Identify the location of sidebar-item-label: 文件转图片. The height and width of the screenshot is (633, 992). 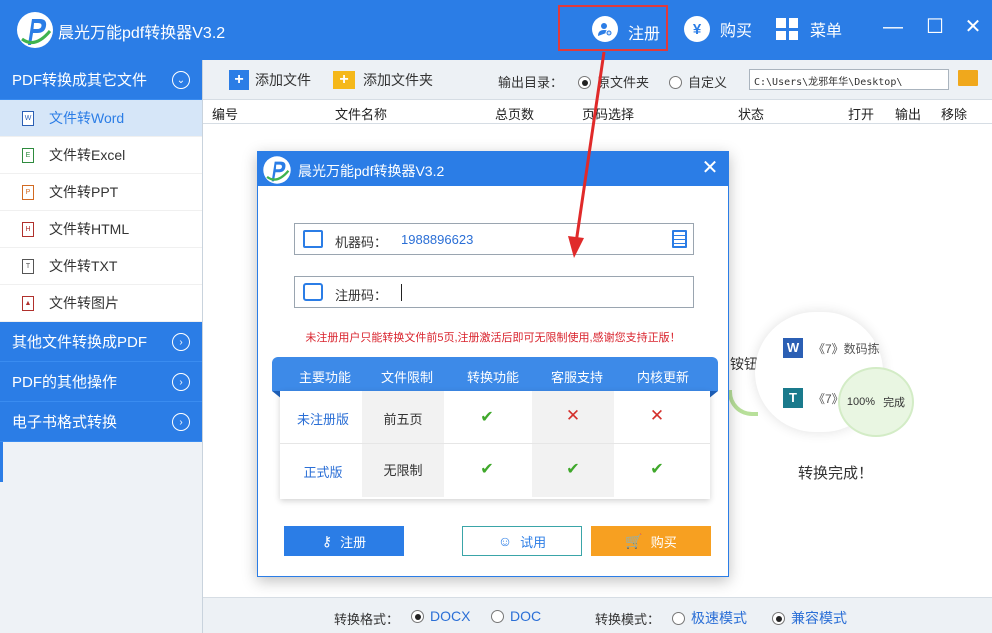
(84, 303).